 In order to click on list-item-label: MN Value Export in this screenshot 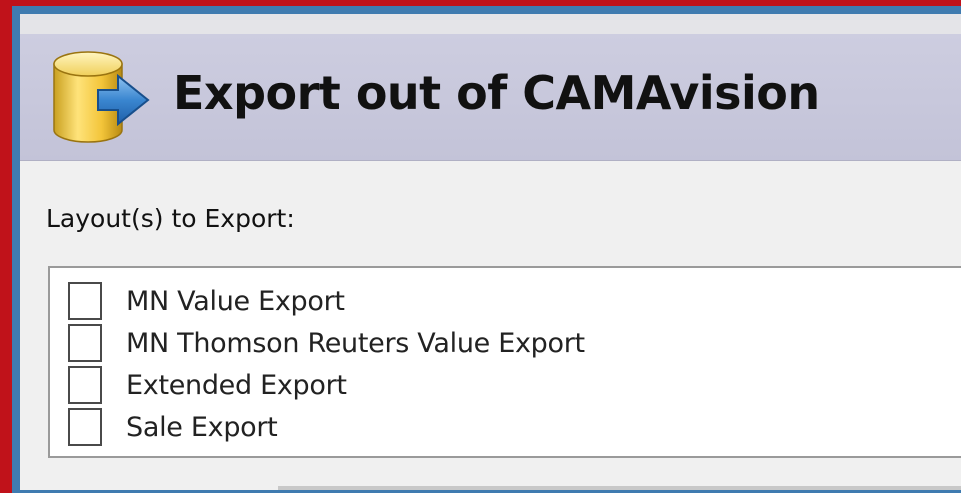, I will do `click(235, 301)`.